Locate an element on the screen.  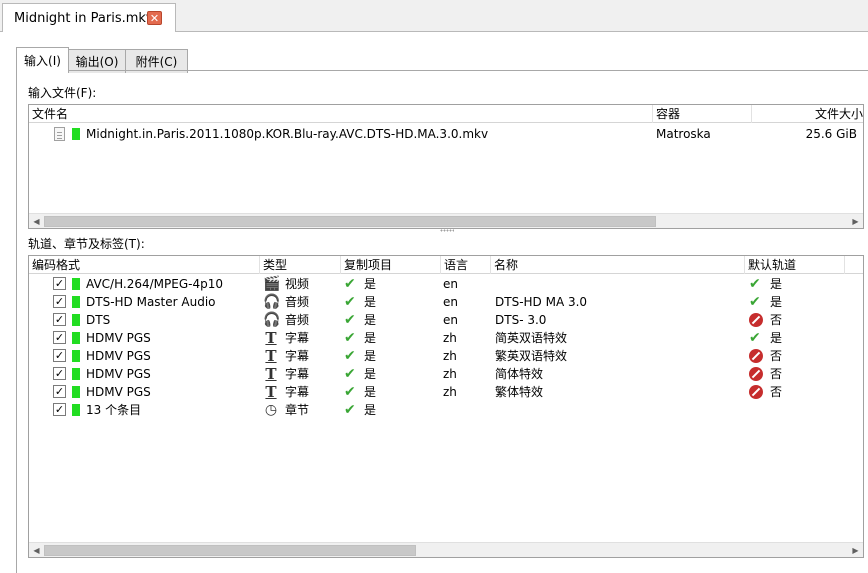
close-icon: ✕ is located at coordinates (154, 18).